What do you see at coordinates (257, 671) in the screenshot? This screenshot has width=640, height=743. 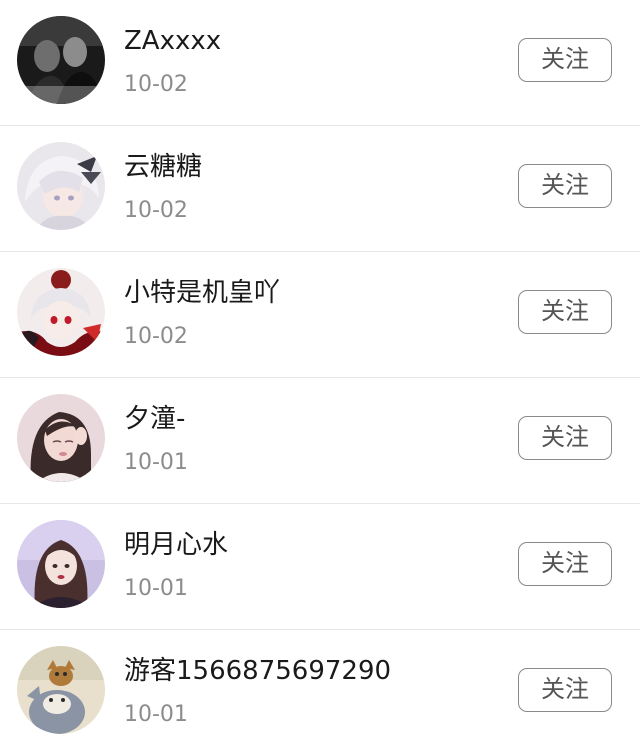 I see `user-name: 游客1566875697290` at bounding box center [257, 671].